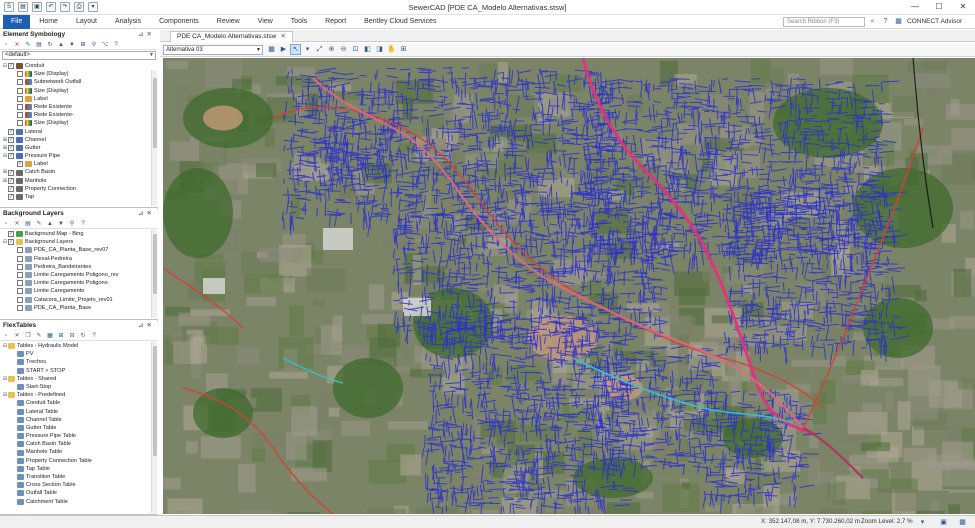  I want to click on tree-item: Trechos, so click(79, 362).